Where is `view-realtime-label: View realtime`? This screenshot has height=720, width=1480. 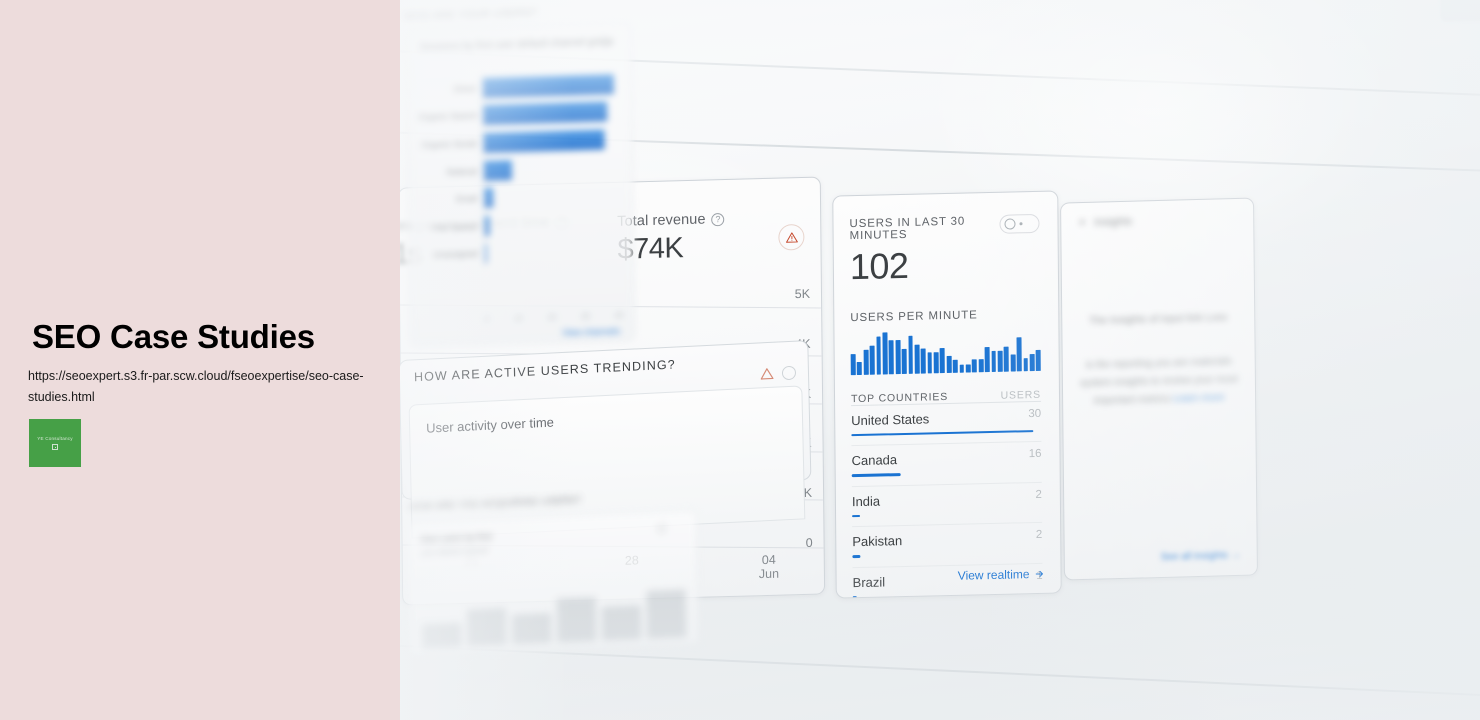 view-realtime-label: View realtime is located at coordinates (993, 575).